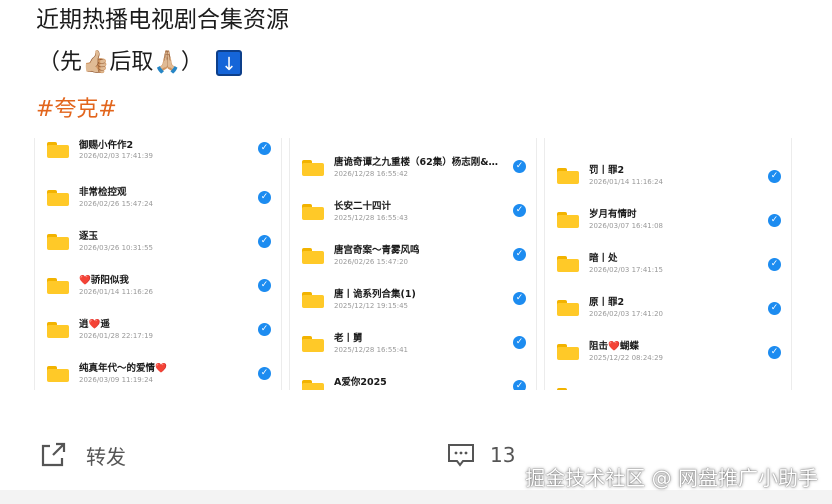 The width and height of the screenshot is (832, 504). I want to click on folder-date: 2025/12/28 16:55:41, so click(371, 350).